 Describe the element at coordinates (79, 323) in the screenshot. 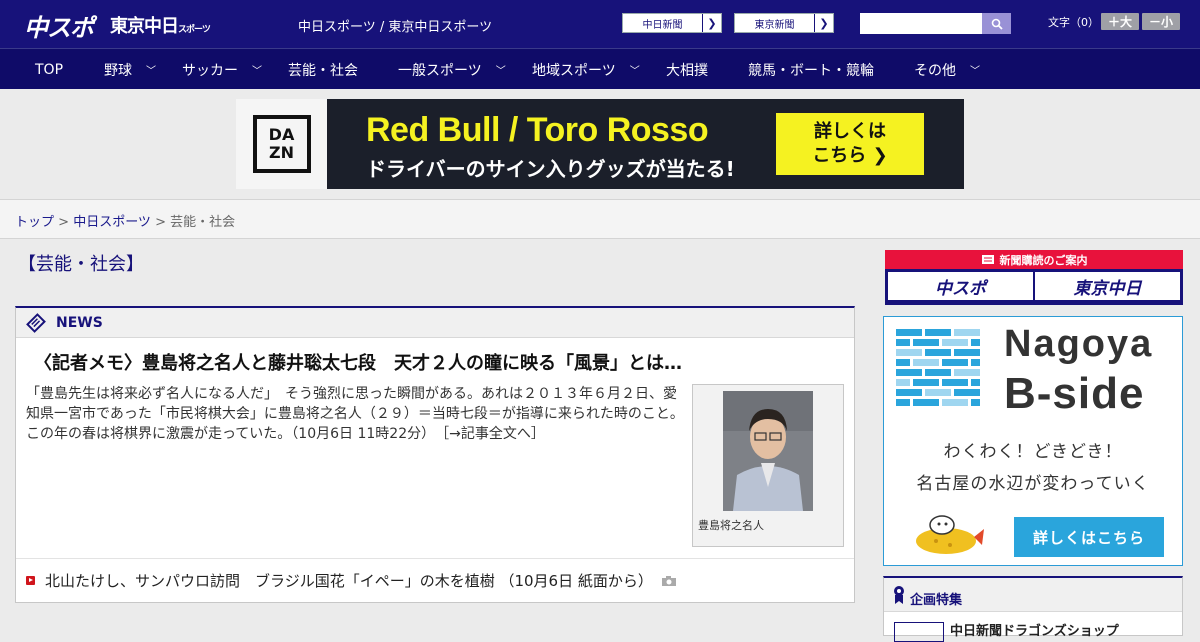

I see `news-heading: NEWS` at that location.